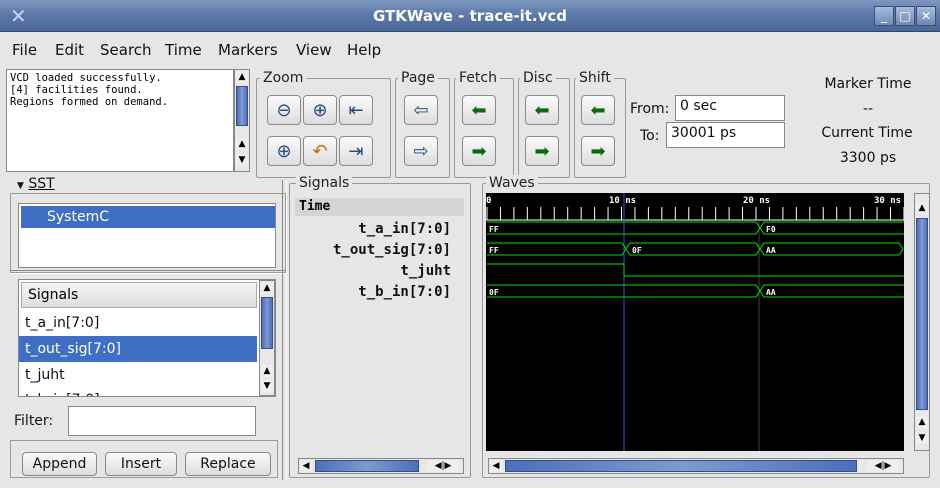 The width and height of the screenshot is (940, 488). I want to click on filter-label: Filter:, so click(34, 421).